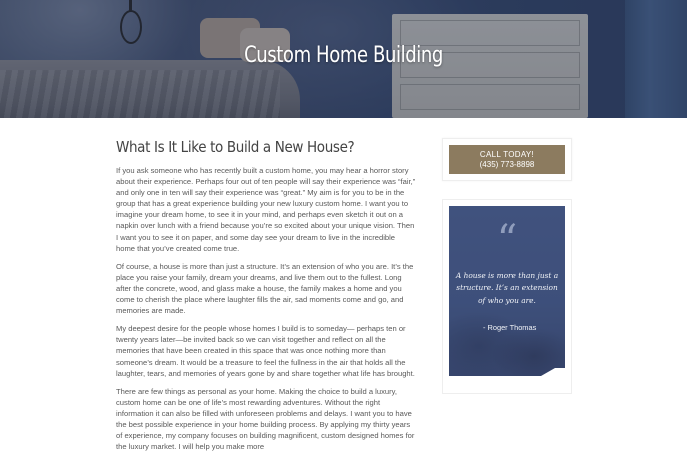 The width and height of the screenshot is (687, 459). What do you see at coordinates (235, 147) in the screenshot?
I see `section-heading: What Is It Like to Build a New House?` at bounding box center [235, 147].